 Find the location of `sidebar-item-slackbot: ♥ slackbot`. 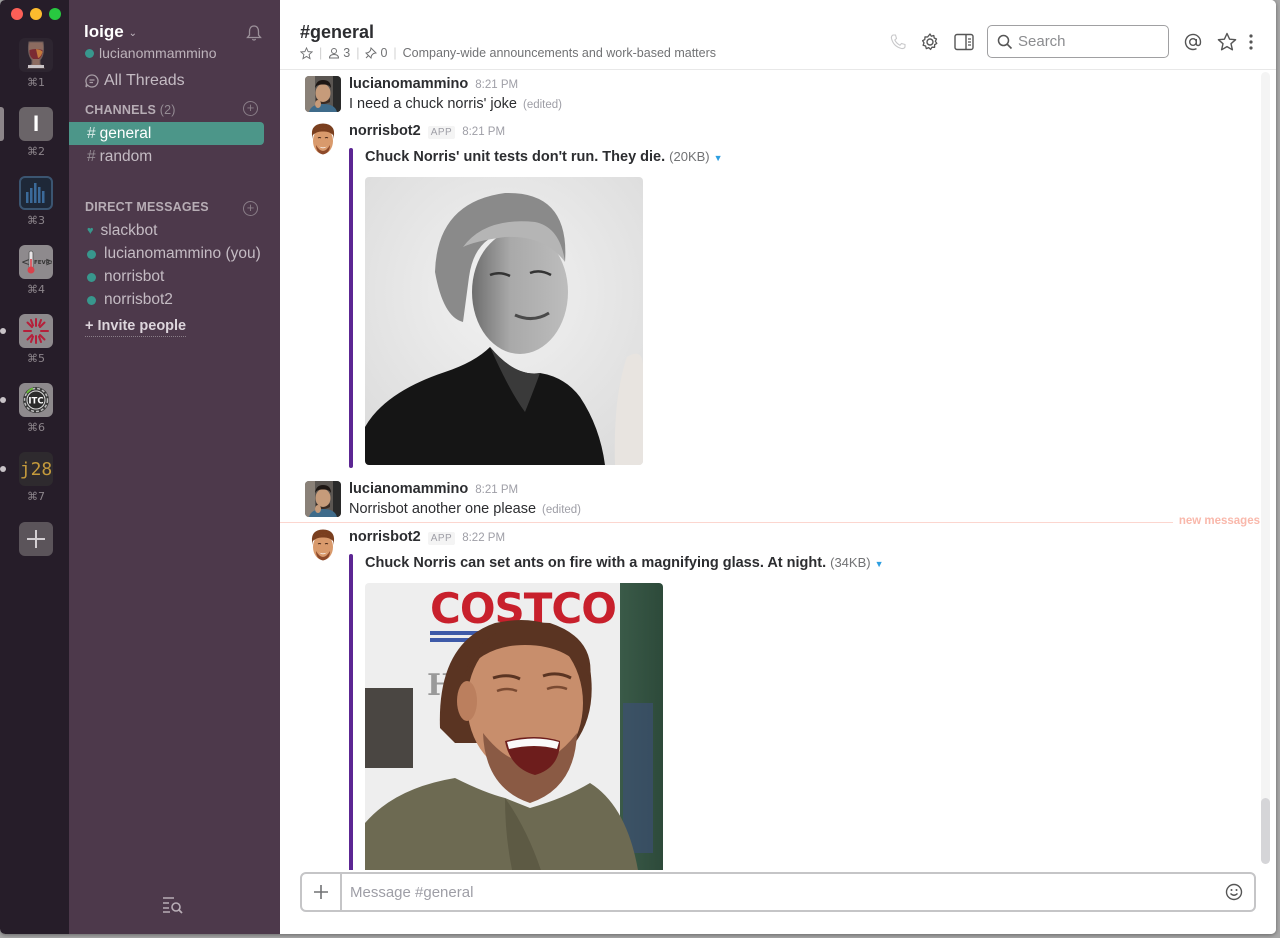

sidebar-item-slackbot: ♥ slackbot is located at coordinates (122, 231).